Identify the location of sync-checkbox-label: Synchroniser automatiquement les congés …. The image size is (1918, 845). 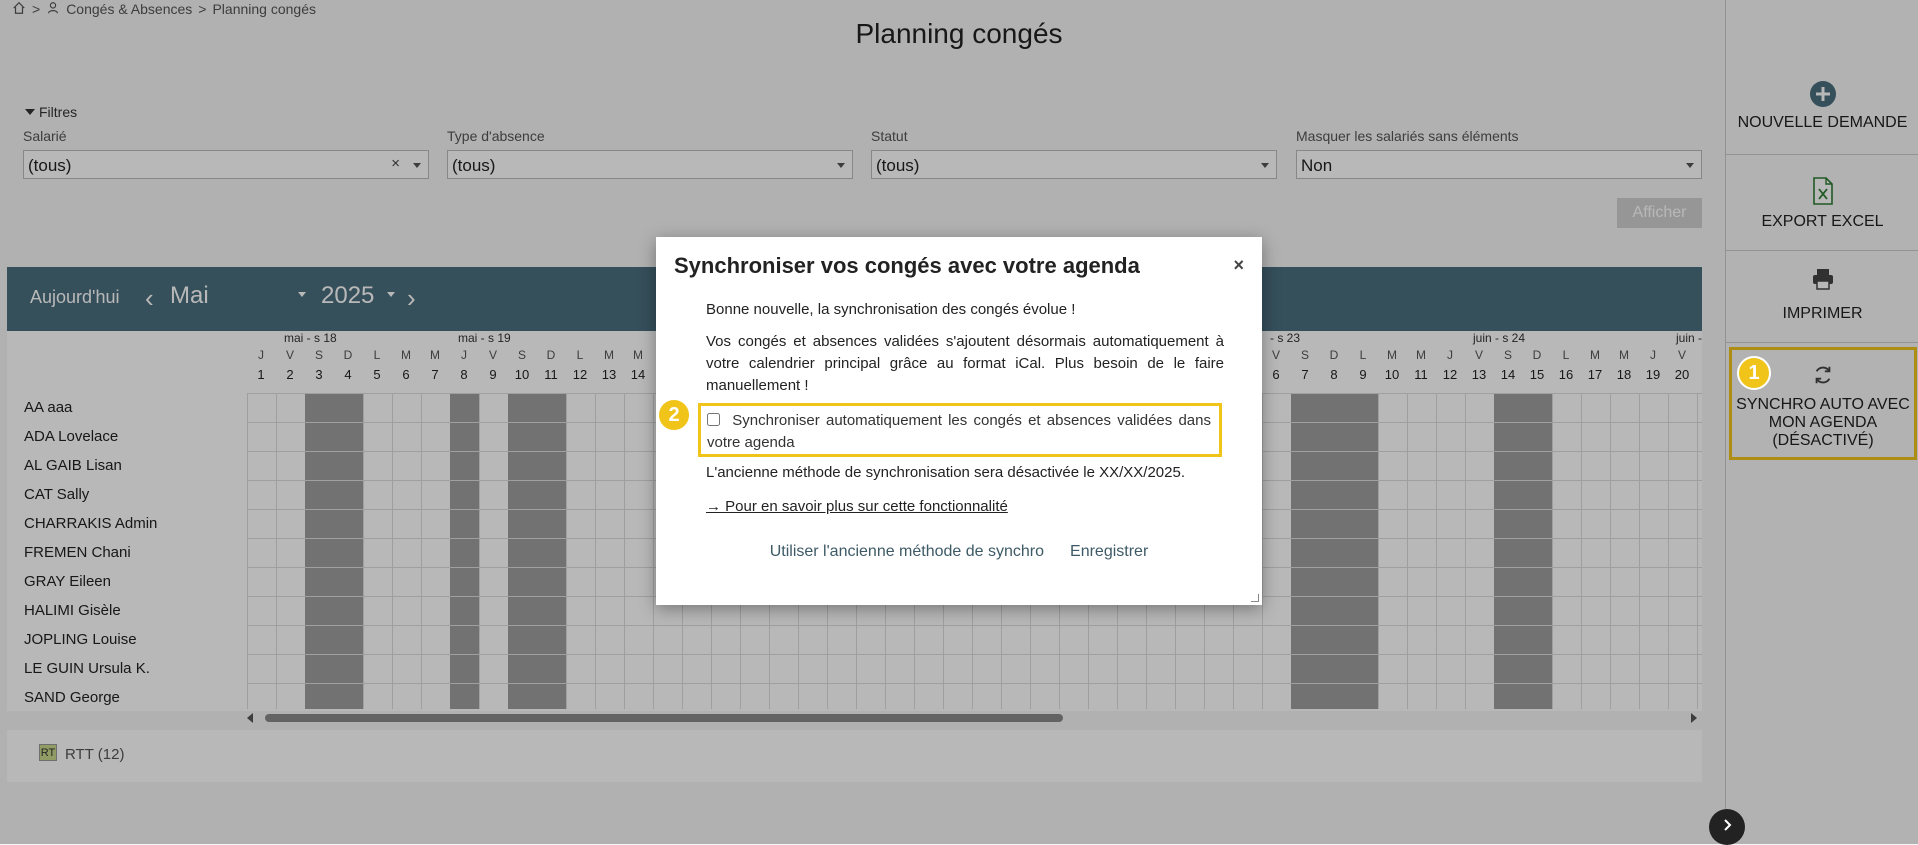
(959, 431).